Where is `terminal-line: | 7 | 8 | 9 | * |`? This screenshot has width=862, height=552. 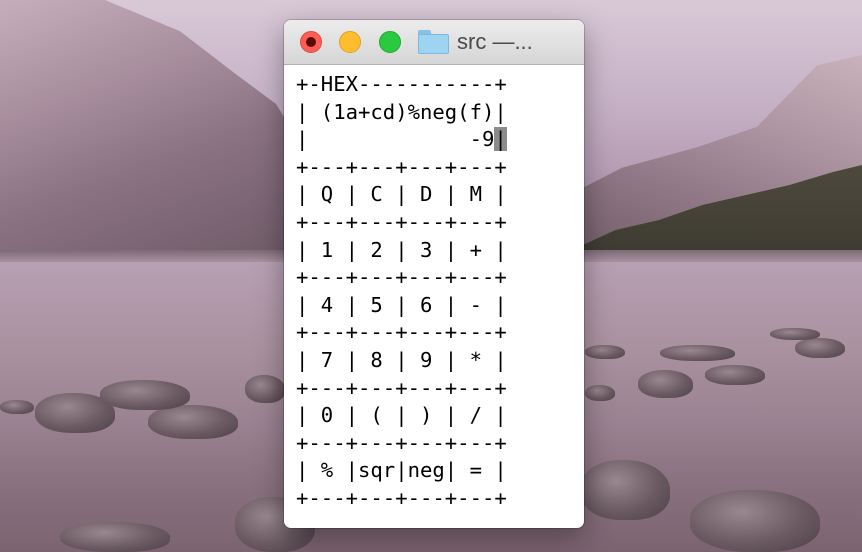
terminal-line: | 7 | 8 | 9 | * | is located at coordinates (401, 359).